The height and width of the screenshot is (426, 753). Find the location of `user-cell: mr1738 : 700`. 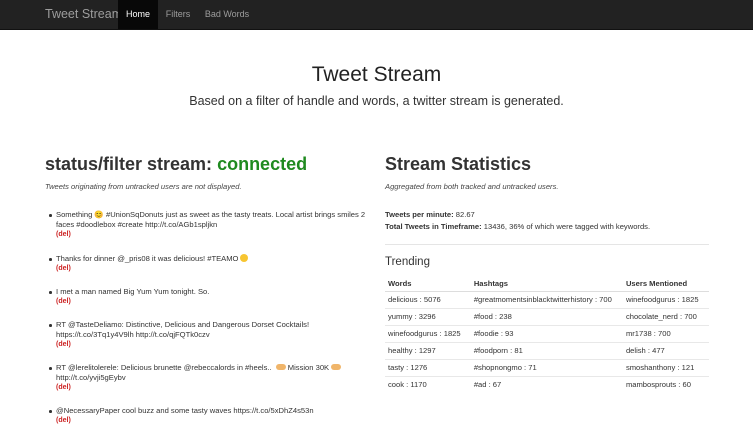

user-cell: mr1738 : 700 is located at coordinates (665, 334).